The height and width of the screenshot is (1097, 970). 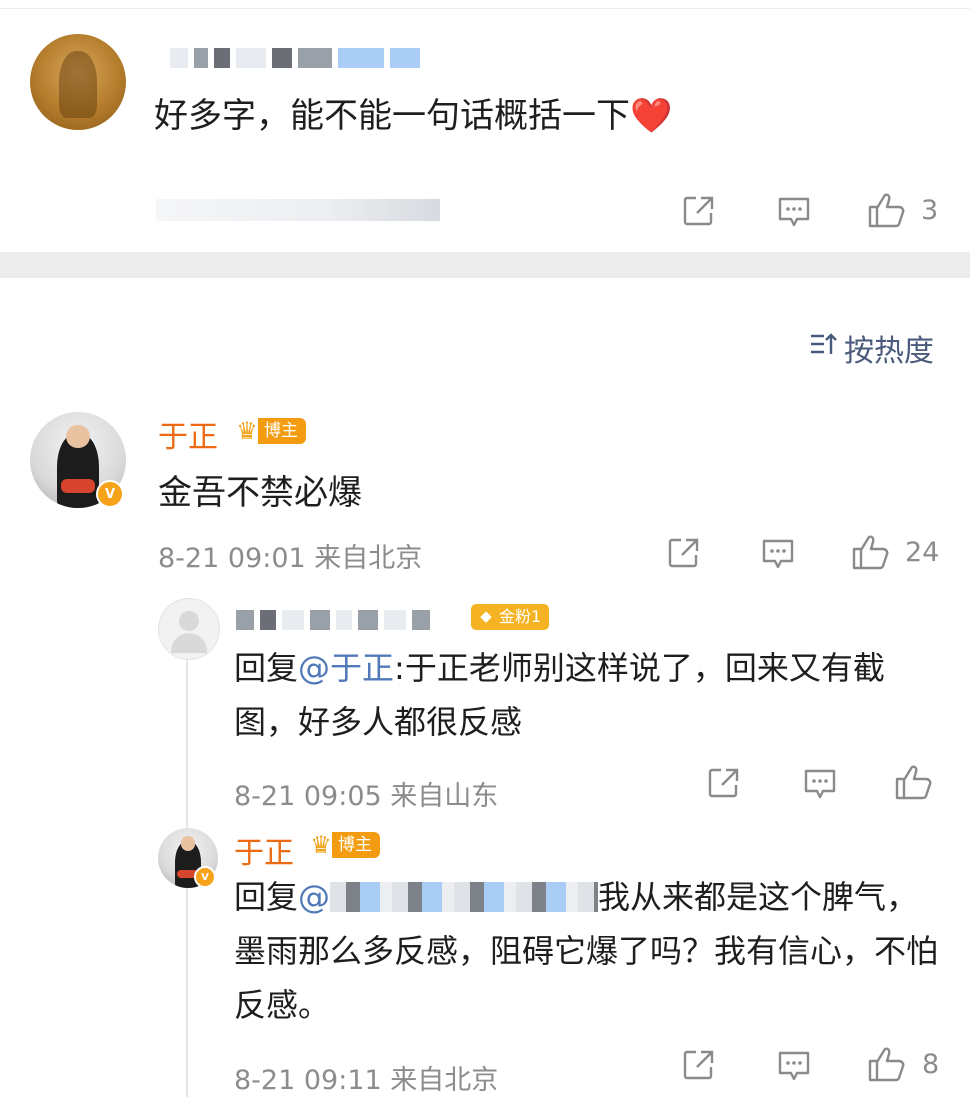 What do you see at coordinates (314, 897) in the screenshot?
I see `mention-link: @` at bounding box center [314, 897].